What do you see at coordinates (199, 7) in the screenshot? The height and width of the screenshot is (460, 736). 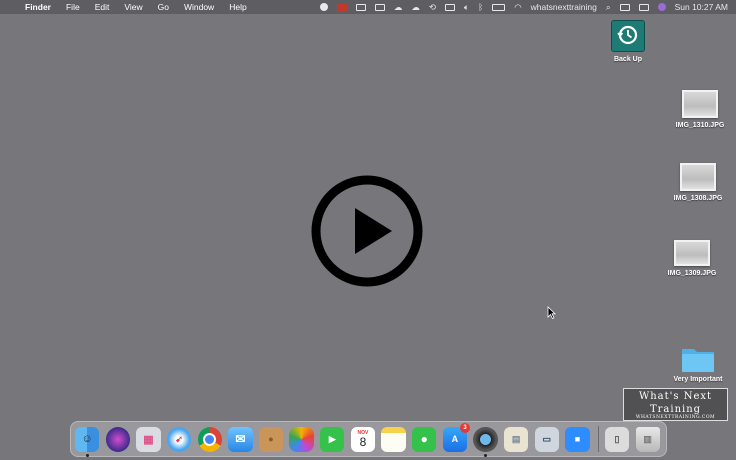 I see `menu-window: Window` at bounding box center [199, 7].